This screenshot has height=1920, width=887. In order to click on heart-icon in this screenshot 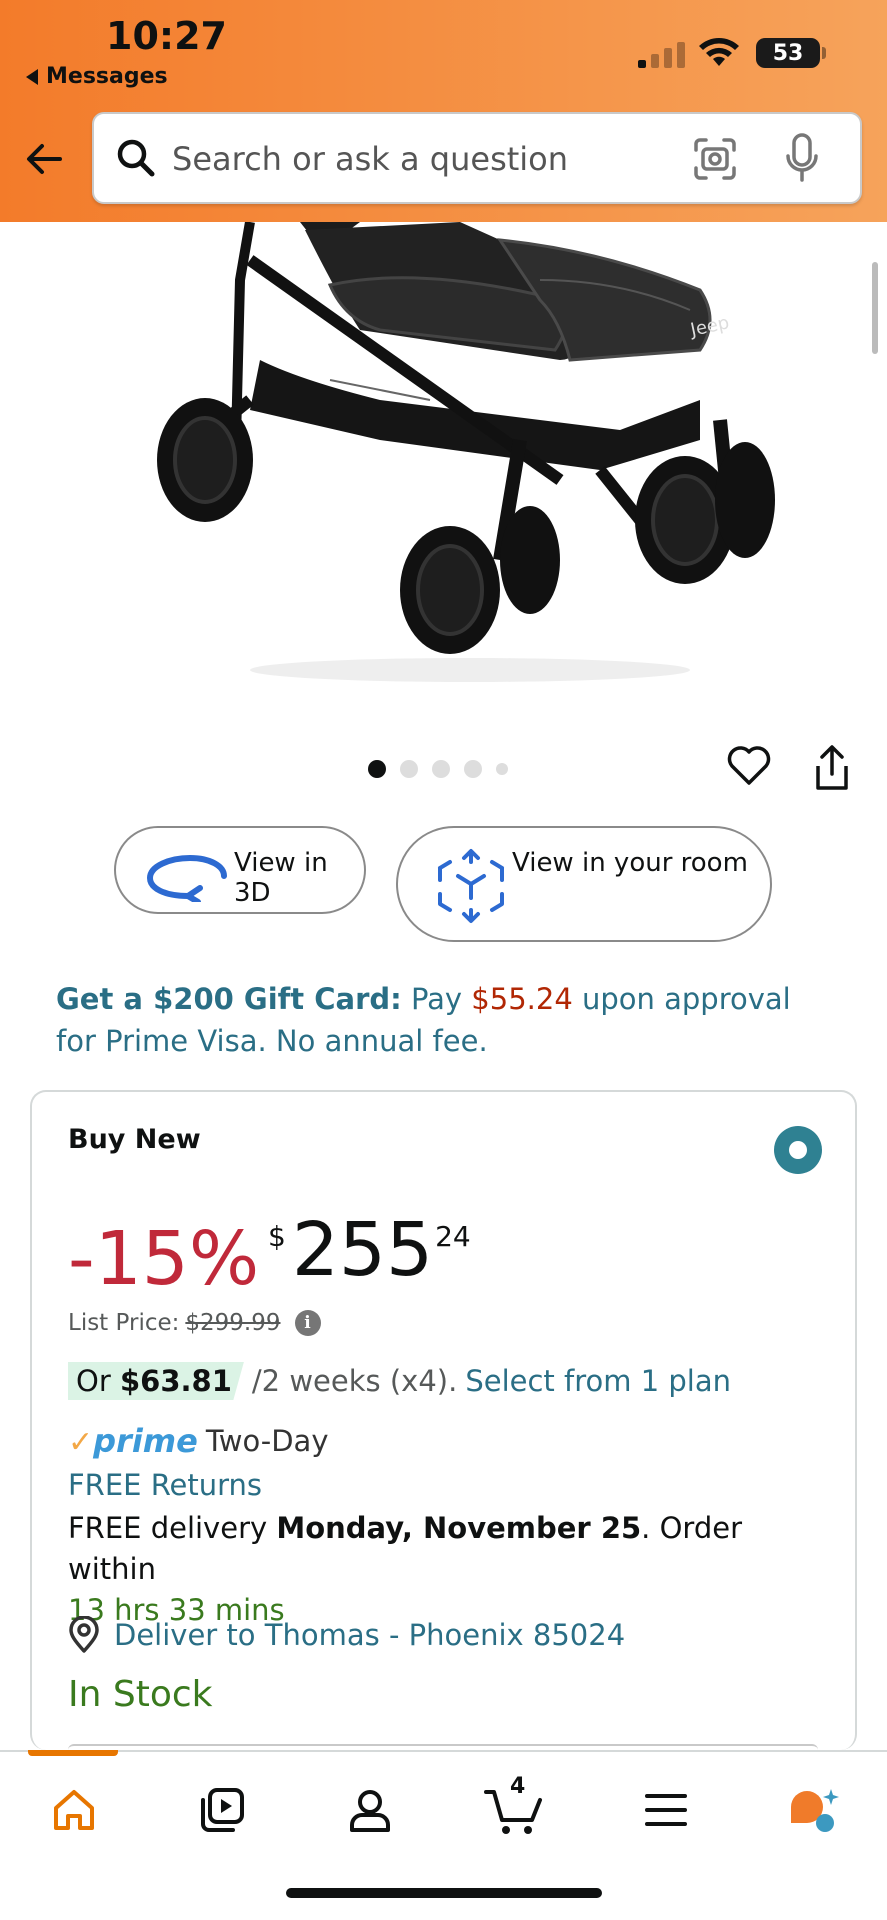, I will do `click(749, 765)`.